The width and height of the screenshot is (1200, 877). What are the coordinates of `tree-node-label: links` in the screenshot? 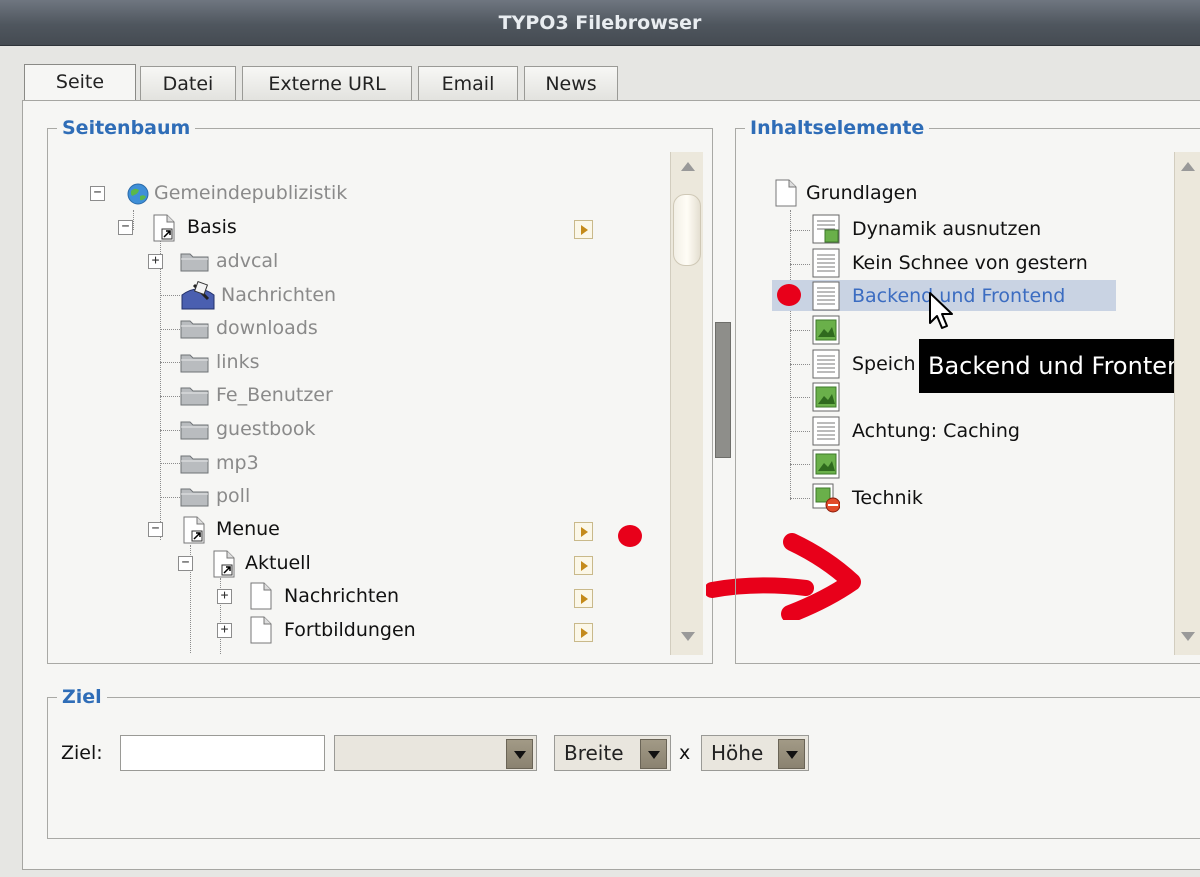 It's located at (238, 362).